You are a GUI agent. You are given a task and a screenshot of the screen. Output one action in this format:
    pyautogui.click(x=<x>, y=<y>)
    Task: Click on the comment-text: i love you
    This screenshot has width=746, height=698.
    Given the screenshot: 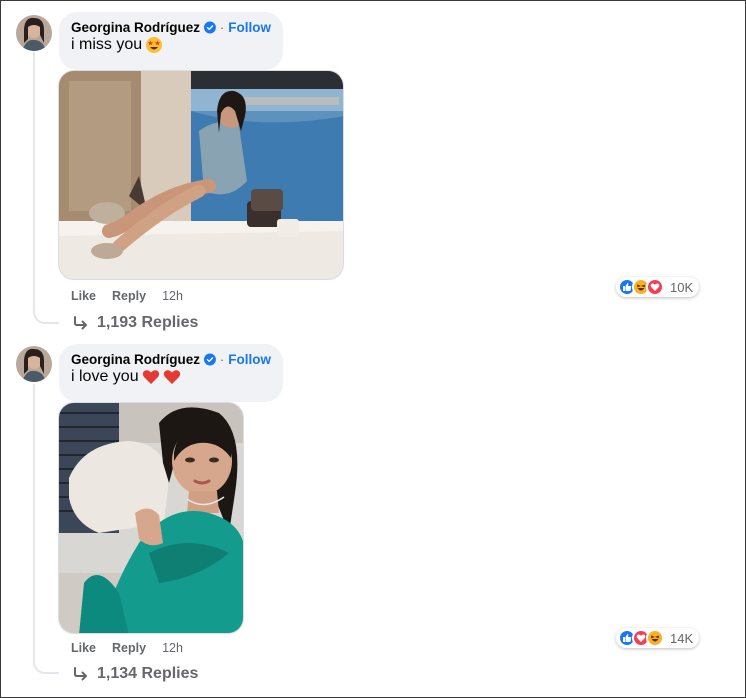 What is the action you would take?
    pyautogui.click(x=105, y=376)
    